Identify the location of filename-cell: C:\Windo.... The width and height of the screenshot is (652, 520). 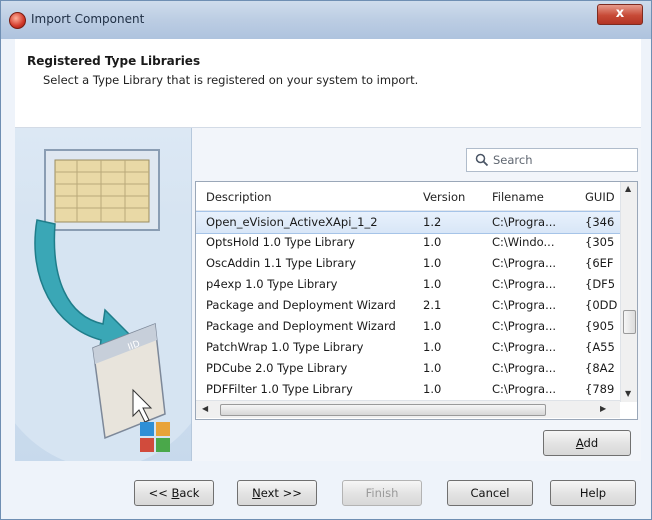
(523, 242).